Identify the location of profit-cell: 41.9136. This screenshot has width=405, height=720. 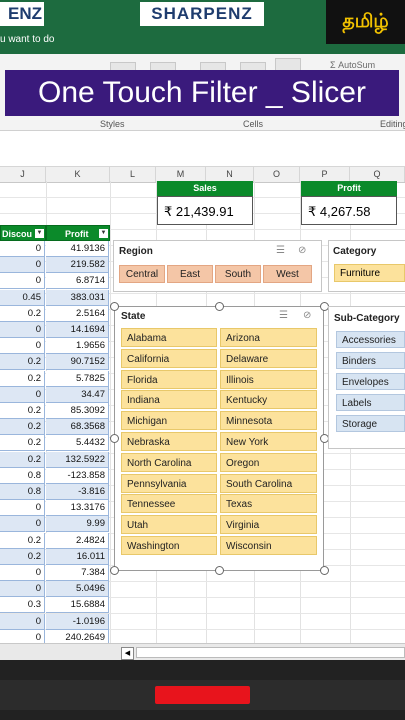
(77, 249).